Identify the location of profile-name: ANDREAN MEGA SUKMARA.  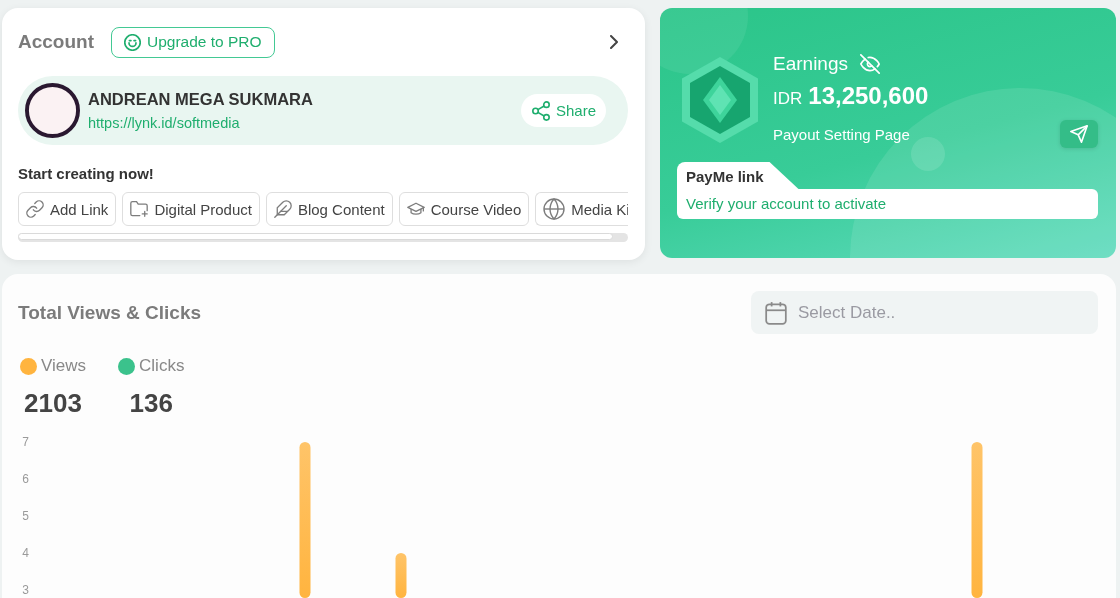
(200, 99).